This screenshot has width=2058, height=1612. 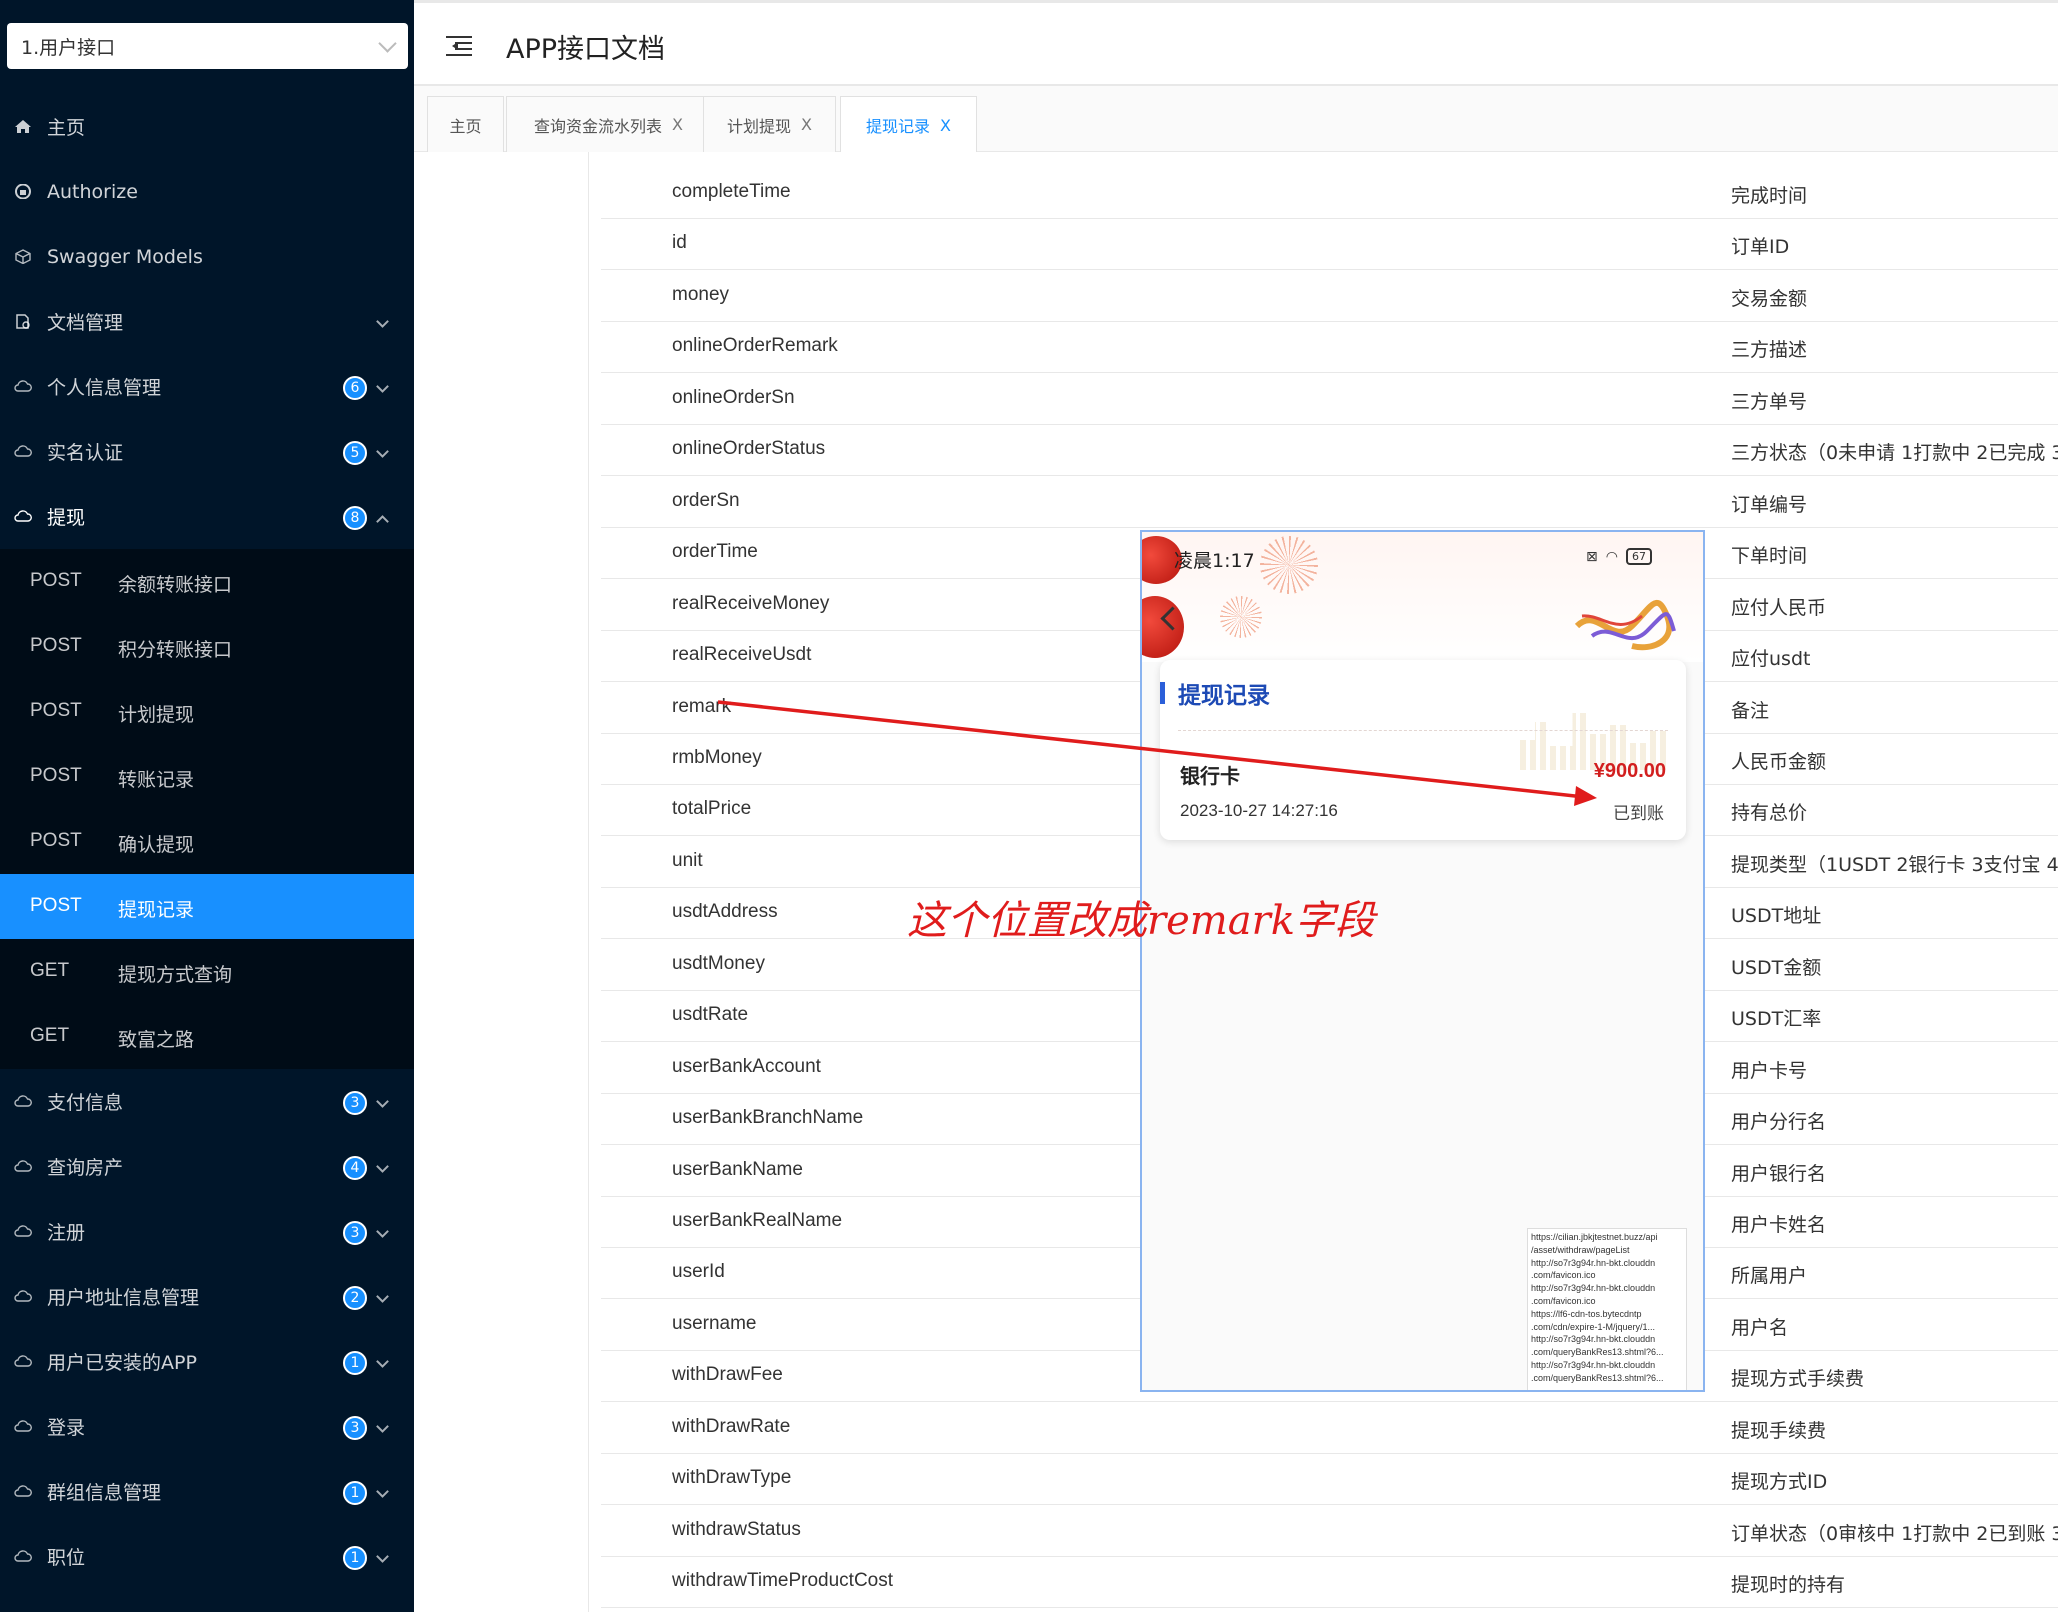 What do you see at coordinates (207, 451) in the screenshot?
I see `sidebar-item-real-name: 实名认证 5` at bounding box center [207, 451].